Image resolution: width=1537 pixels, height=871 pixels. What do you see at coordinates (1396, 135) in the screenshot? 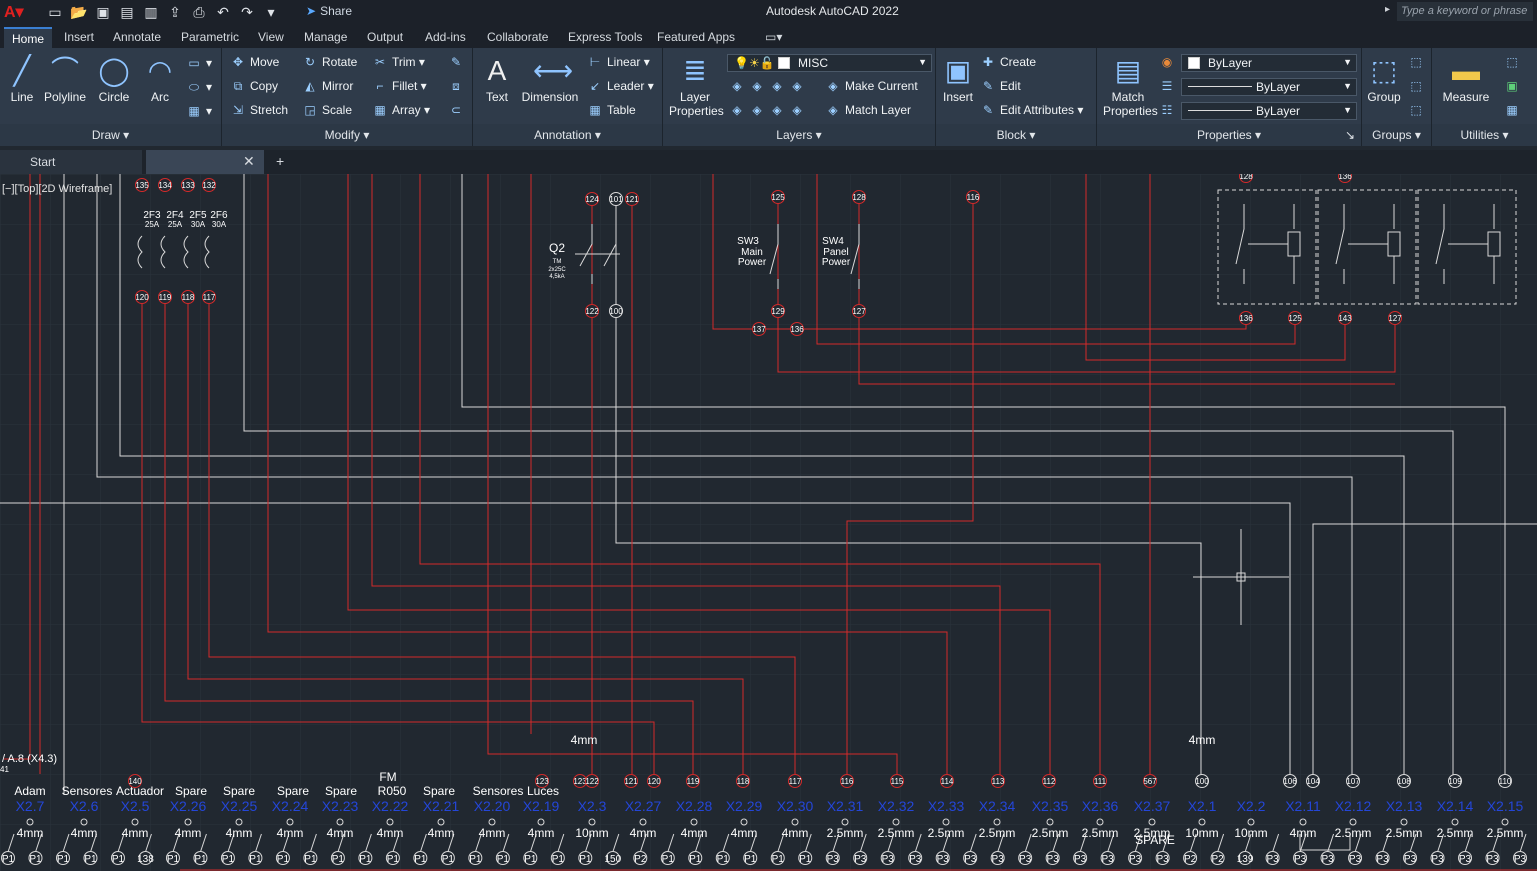
I see `panel-title-groups: Groups ▾` at bounding box center [1396, 135].